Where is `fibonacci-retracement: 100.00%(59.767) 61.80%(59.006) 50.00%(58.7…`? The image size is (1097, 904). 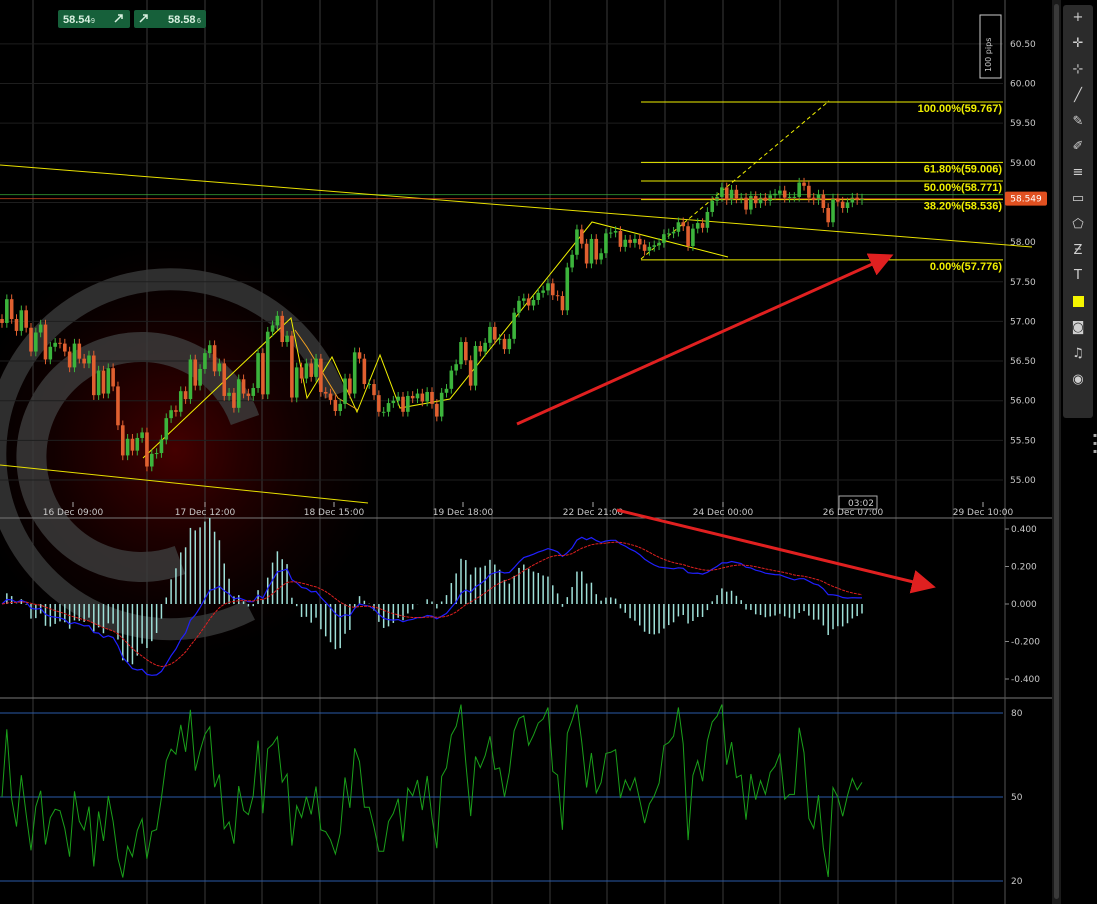
fibonacci-retracement: 100.00%(59.767) 61.80%(59.006) 50.00%(58.7… is located at coordinates (822, 187).